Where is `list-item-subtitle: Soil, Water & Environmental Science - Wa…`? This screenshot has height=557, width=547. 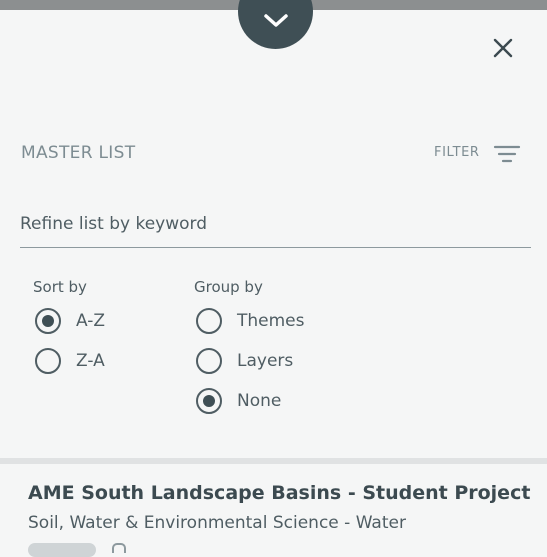 list-item-subtitle: Soil, Water & Environmental Science - Wa… is located at coordinates (217, 523).